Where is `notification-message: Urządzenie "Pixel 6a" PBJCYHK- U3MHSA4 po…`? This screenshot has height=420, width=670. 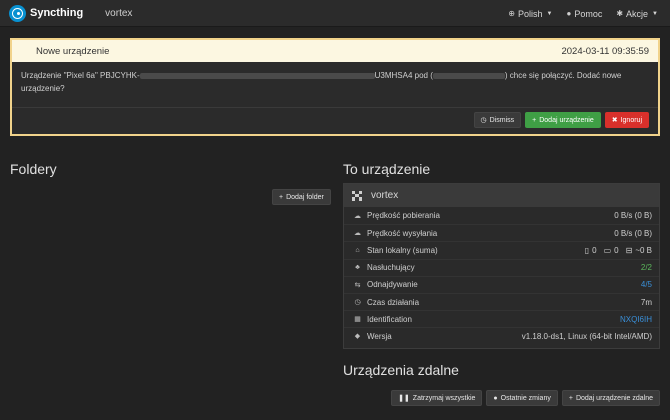 notification-message: Urządzenie "Pixel 6a" PBJCYHK- U3MHSA4 po… is located at coordinates (335, 85).